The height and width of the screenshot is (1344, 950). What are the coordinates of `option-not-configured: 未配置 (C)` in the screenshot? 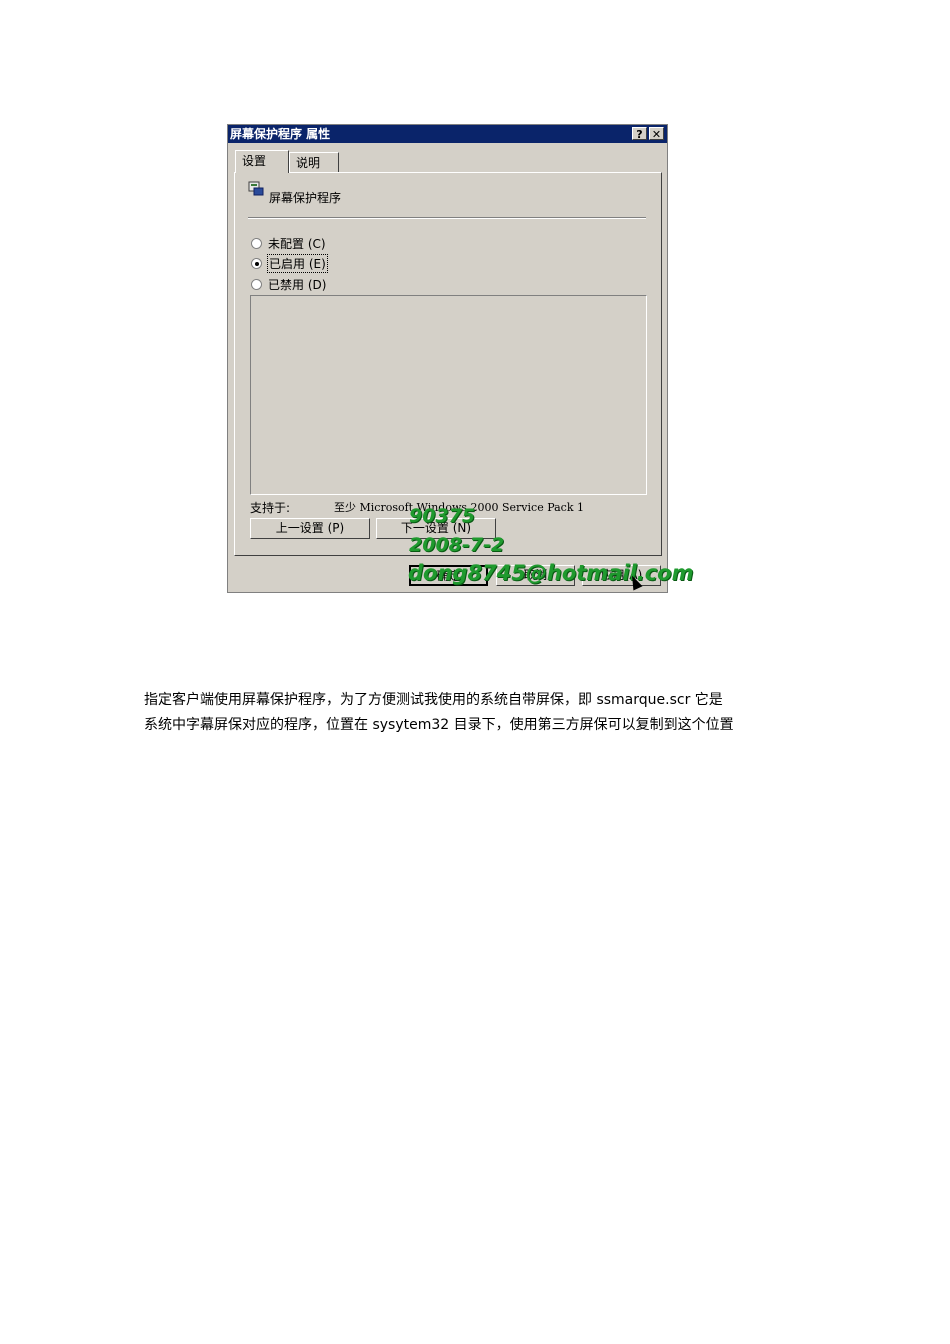 It's located at (288, 243).